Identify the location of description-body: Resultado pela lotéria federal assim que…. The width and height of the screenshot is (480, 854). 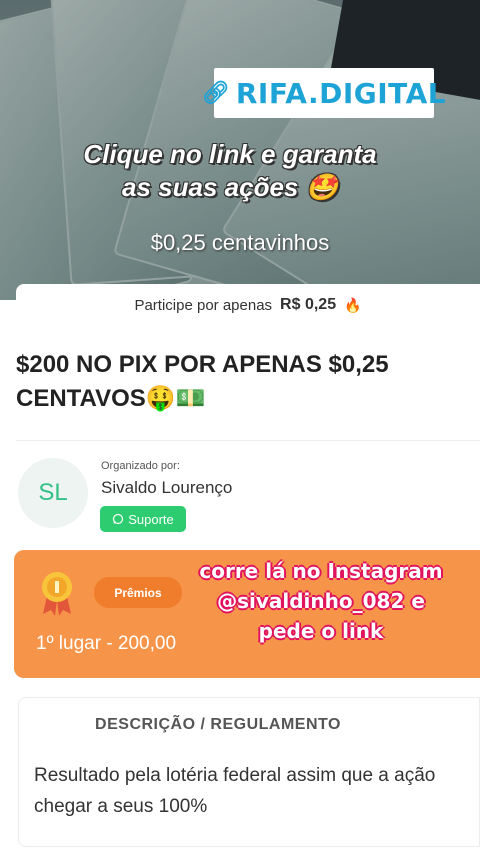
(235, 791).